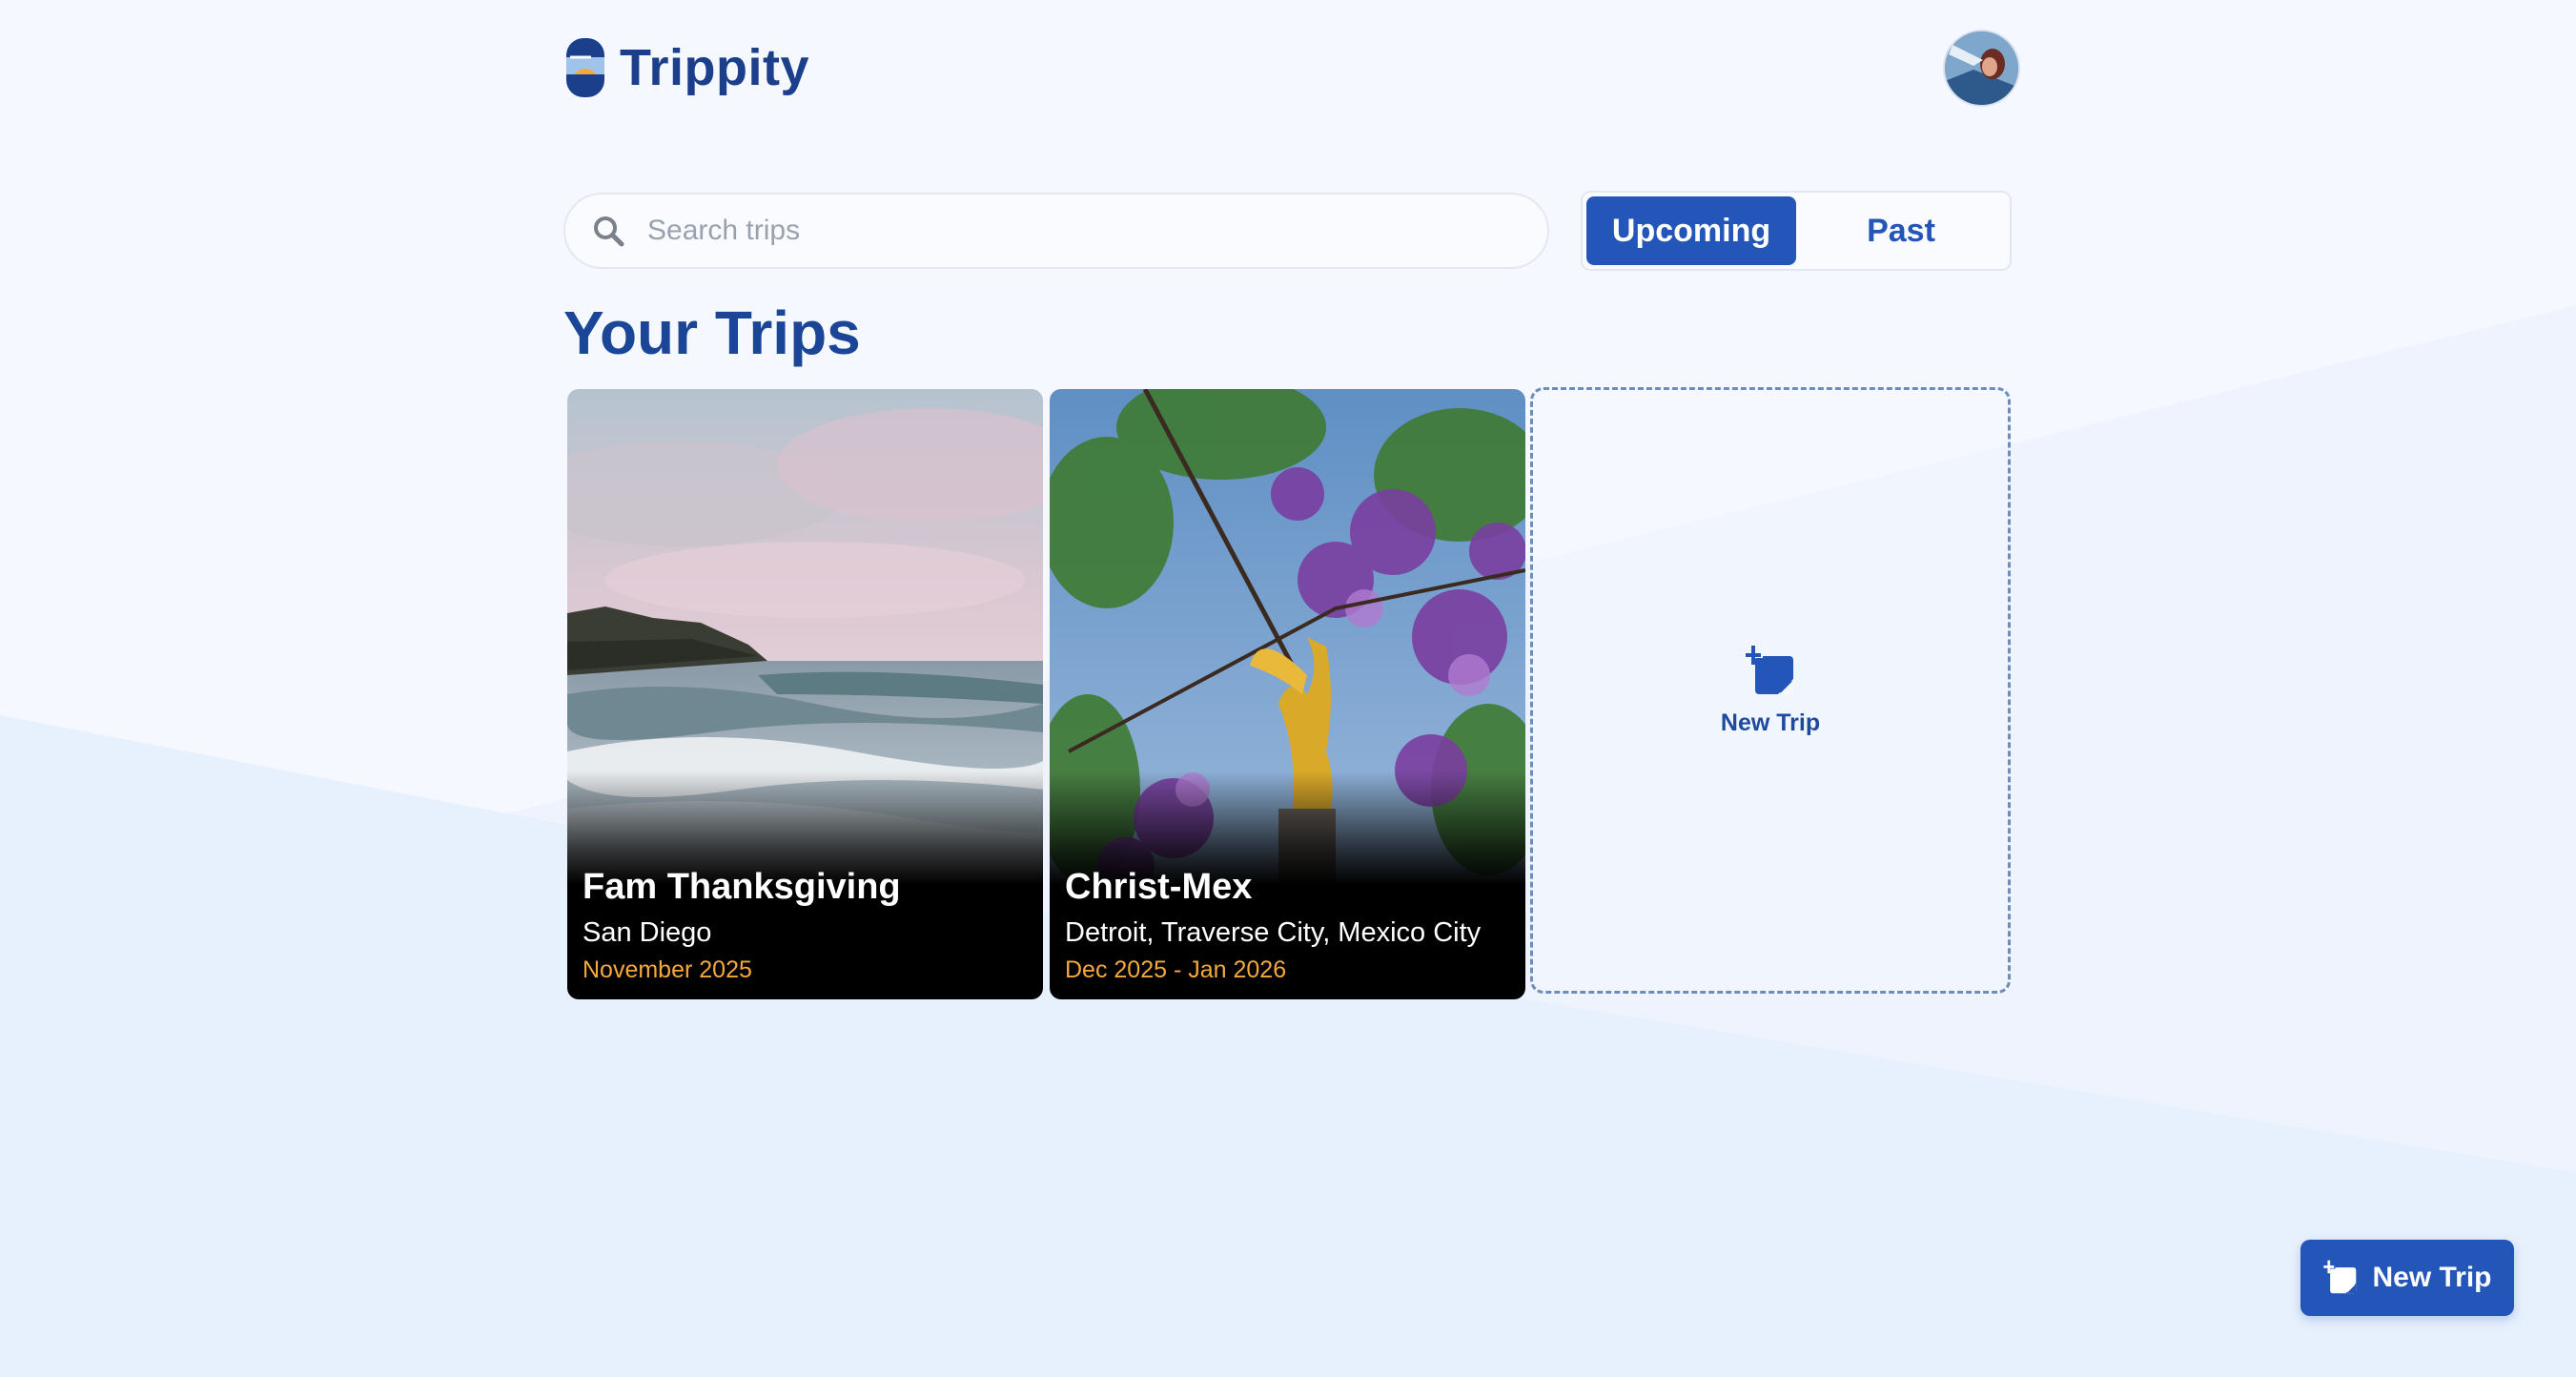 The width and height of the screenshot is (2576, 1377). I want to click on search-input, so click(1076, 231).